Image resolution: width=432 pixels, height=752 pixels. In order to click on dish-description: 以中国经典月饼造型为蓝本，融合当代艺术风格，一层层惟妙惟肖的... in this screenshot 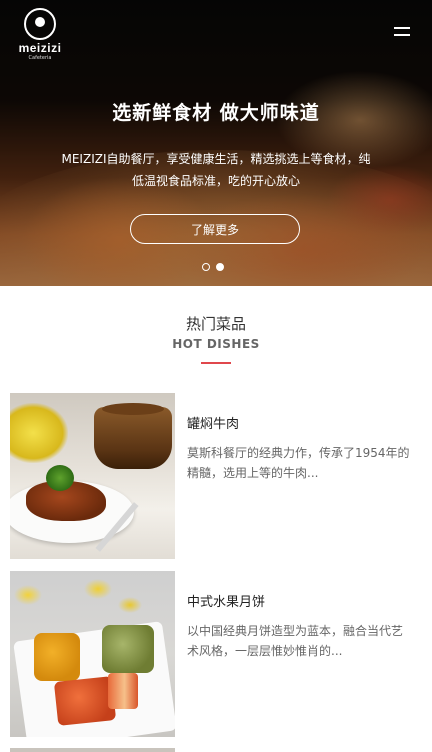, I will do `click(295, 641)`.